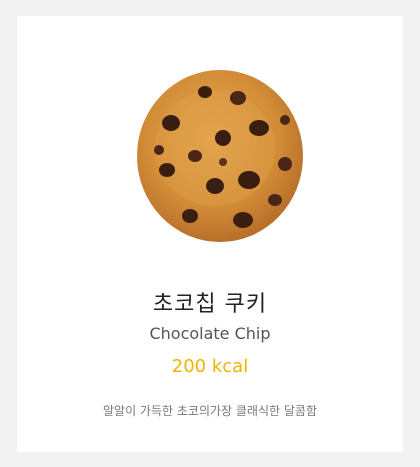  I want to click on calorie-label: 200 kcal, so click(210, 366).